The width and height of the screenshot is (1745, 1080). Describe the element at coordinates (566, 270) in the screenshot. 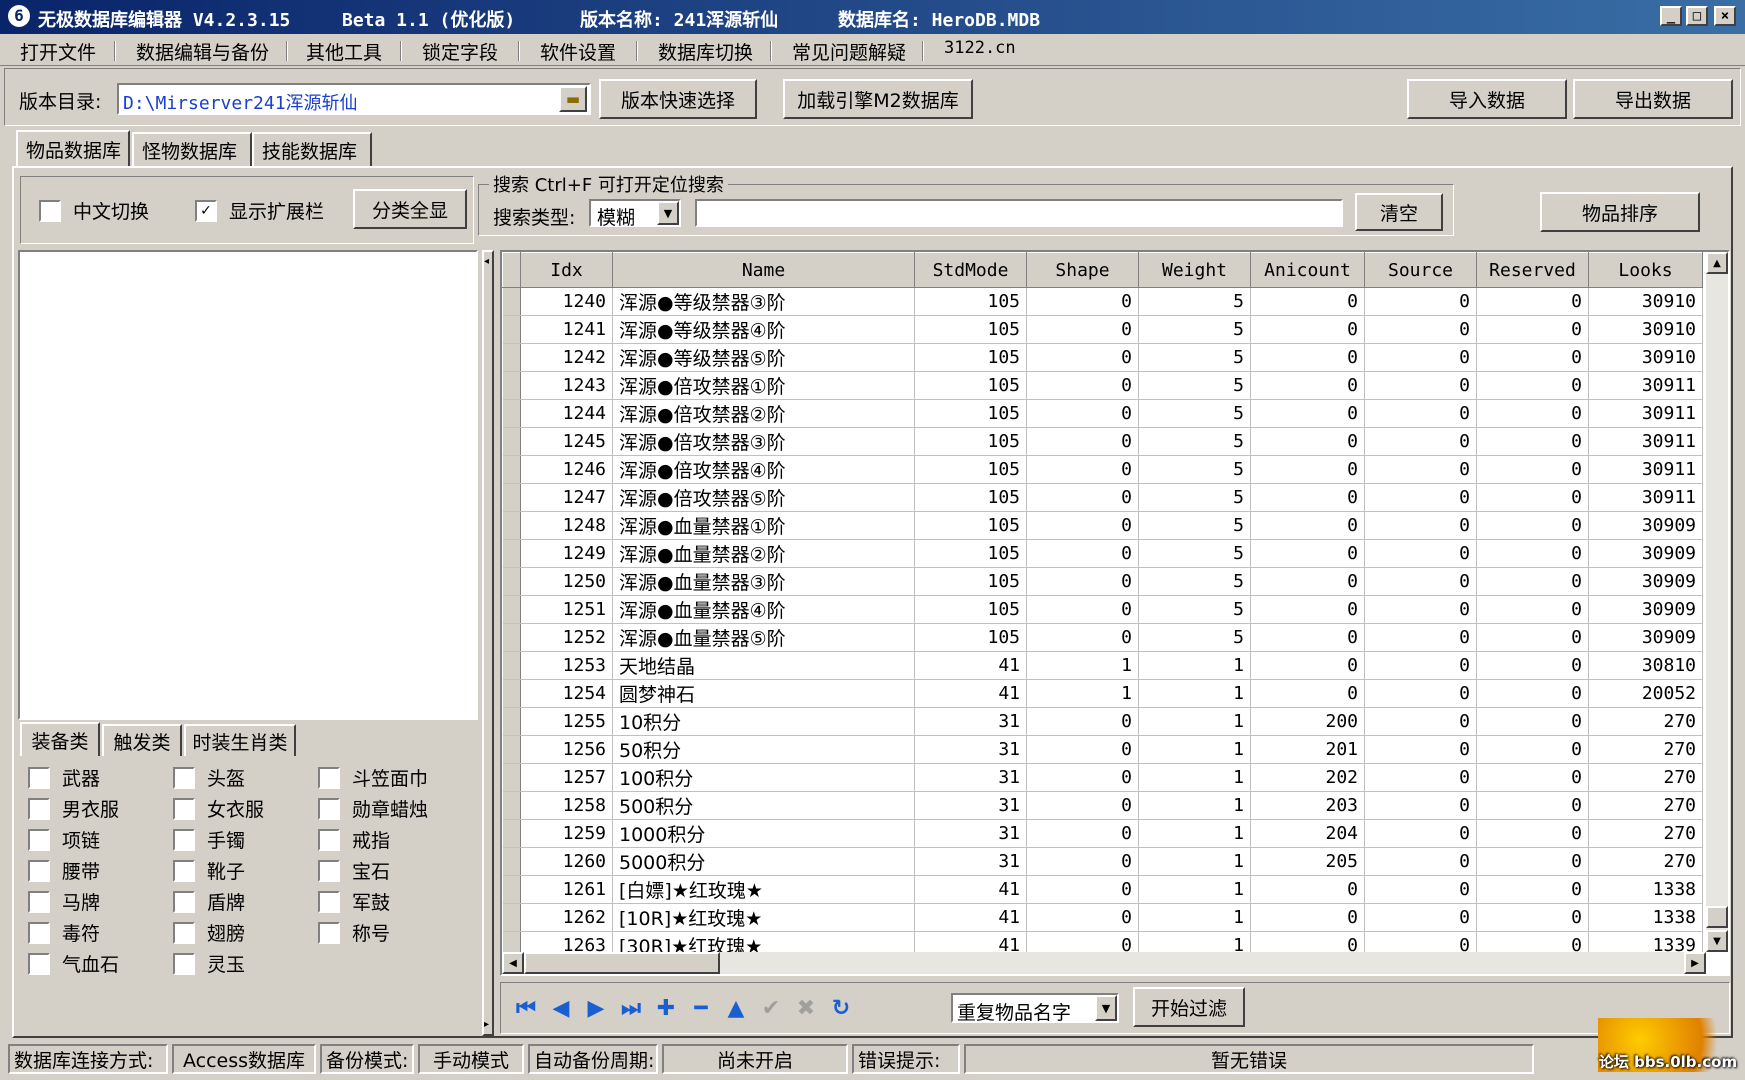

I see `column-header-idx: Idx` at that location.